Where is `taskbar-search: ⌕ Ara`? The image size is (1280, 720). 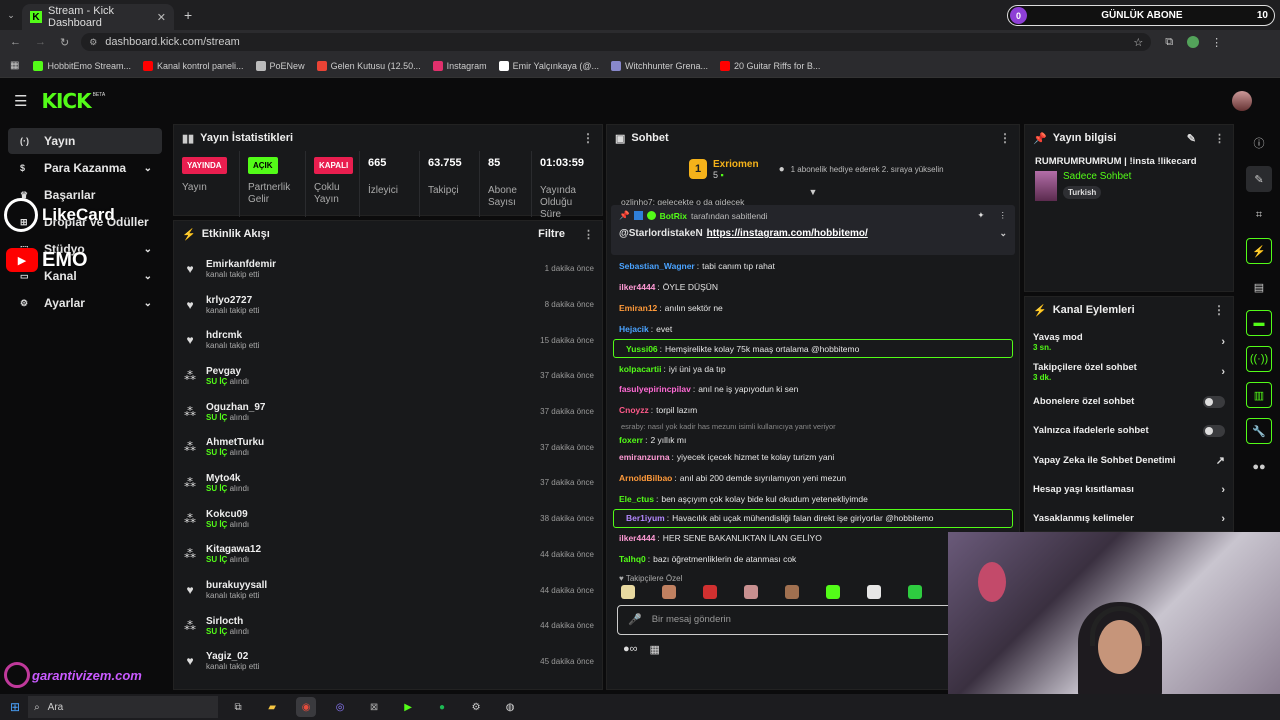
taskbar-search: ⌕ Ara is located at coordinates (123, 707).